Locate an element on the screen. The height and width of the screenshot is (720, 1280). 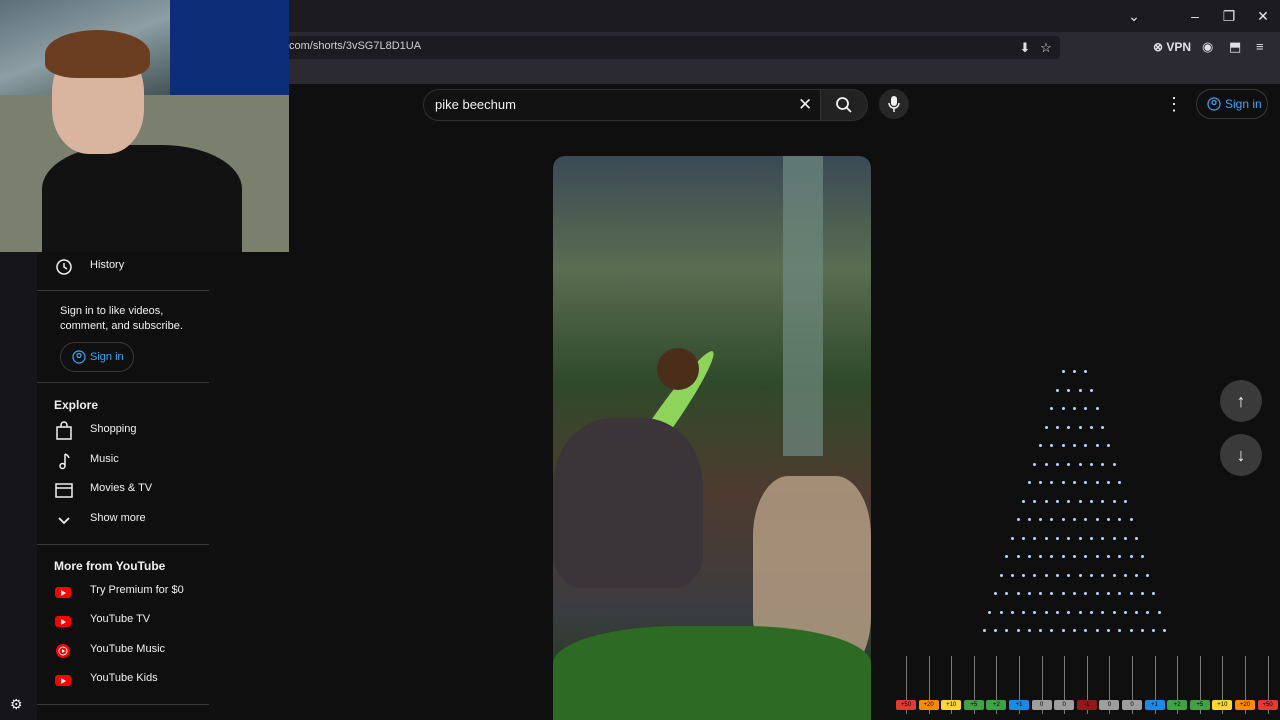
account-circle-icon is located at coordinates (79, 357).